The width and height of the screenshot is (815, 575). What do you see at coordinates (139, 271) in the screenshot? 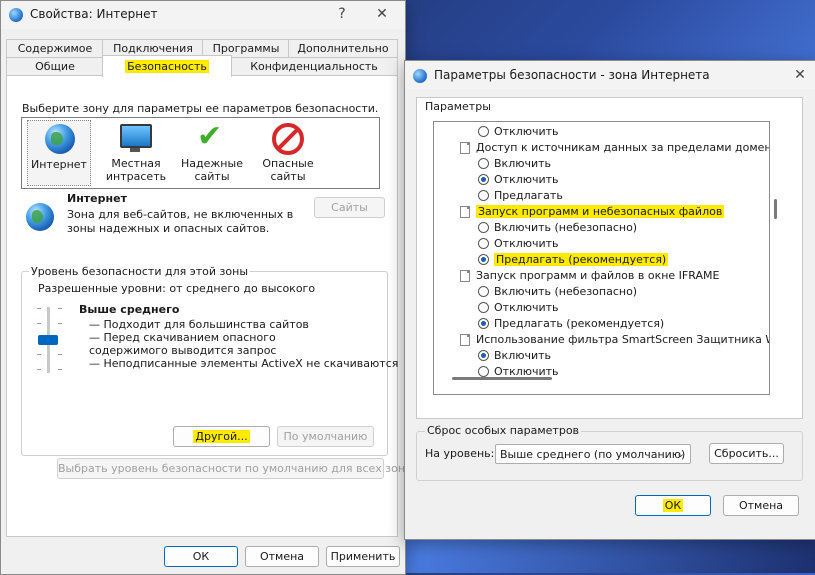
I see `security-level-group-label: Уровень безопасности для этой зоны` at bounding box center [139, 271].